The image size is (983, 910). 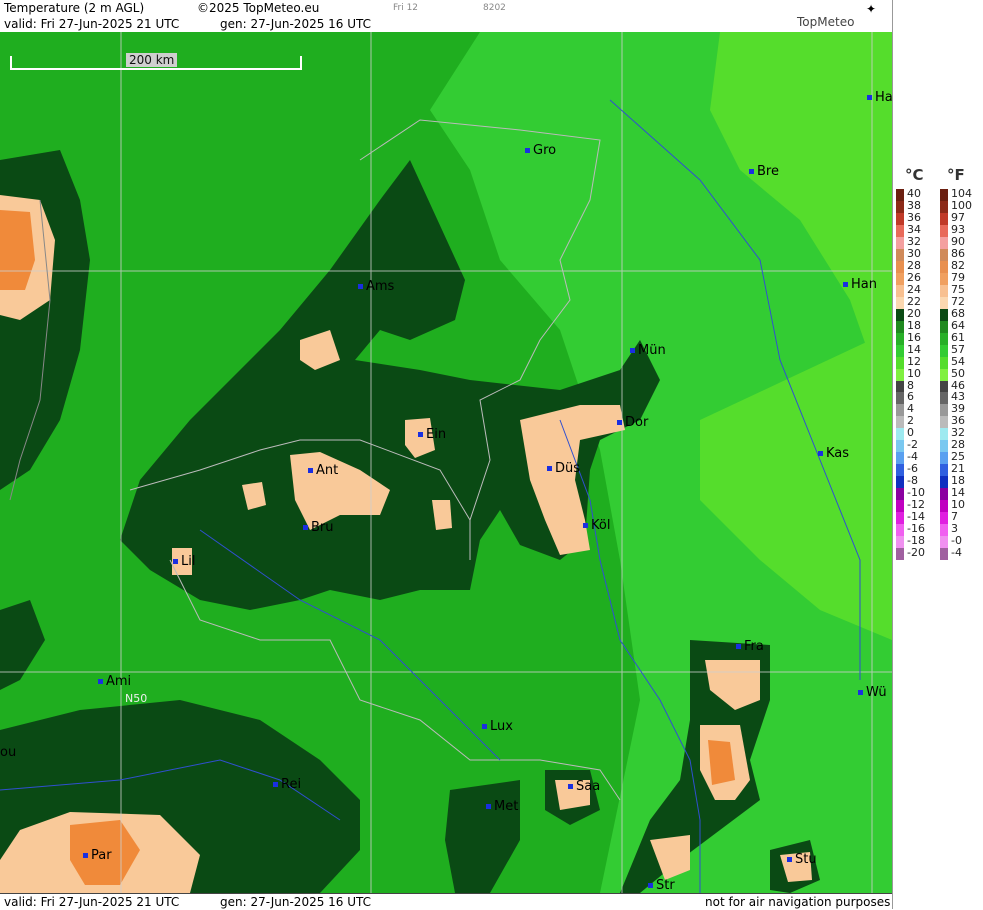 What do you see at coordinates (910, 385) in the screenshot?
I see `legend-label-c: 8` at bounding box center [910, 385].